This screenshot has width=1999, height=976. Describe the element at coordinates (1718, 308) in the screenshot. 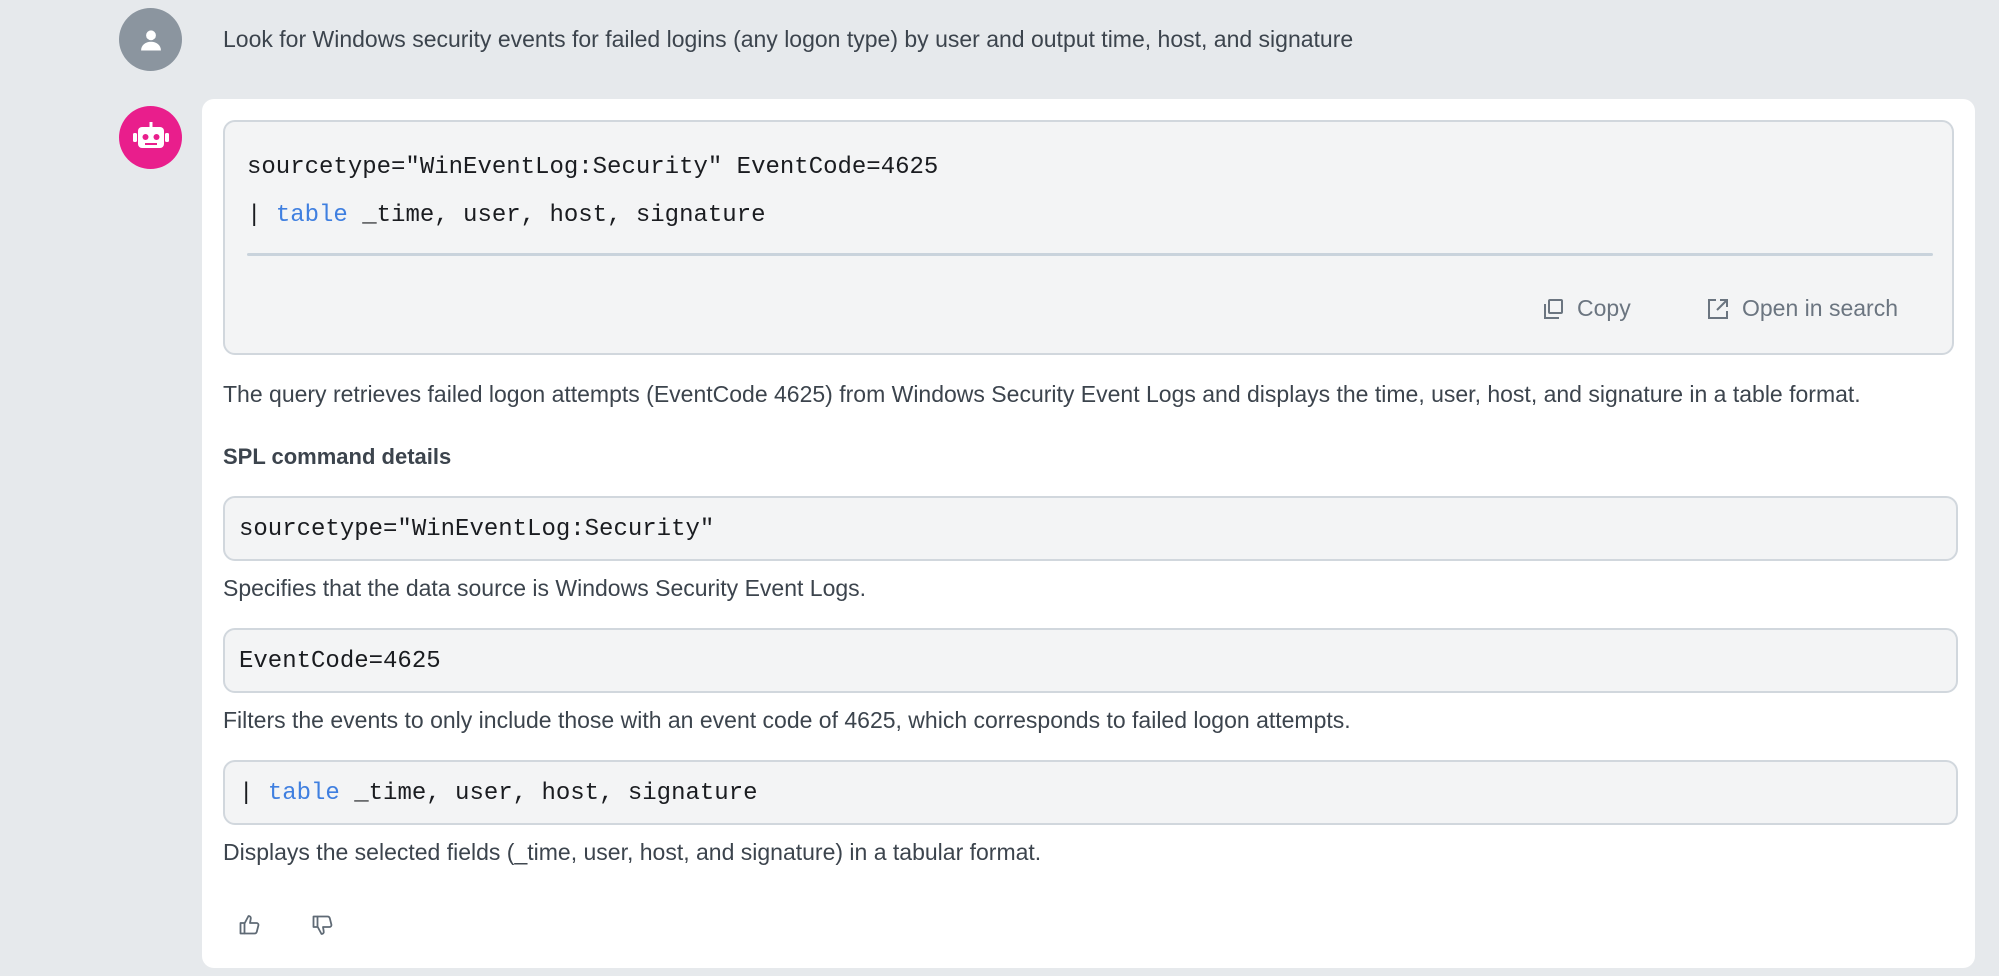

I see `external-link-icon` at that location.